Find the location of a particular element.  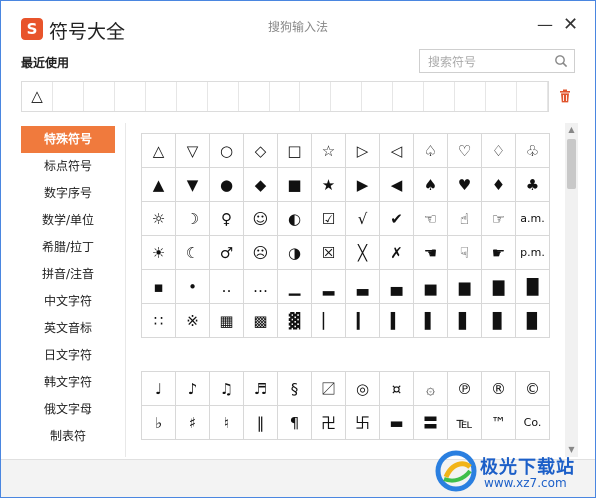

symbol-cell: ♧ is located at coordinates (532, 150).